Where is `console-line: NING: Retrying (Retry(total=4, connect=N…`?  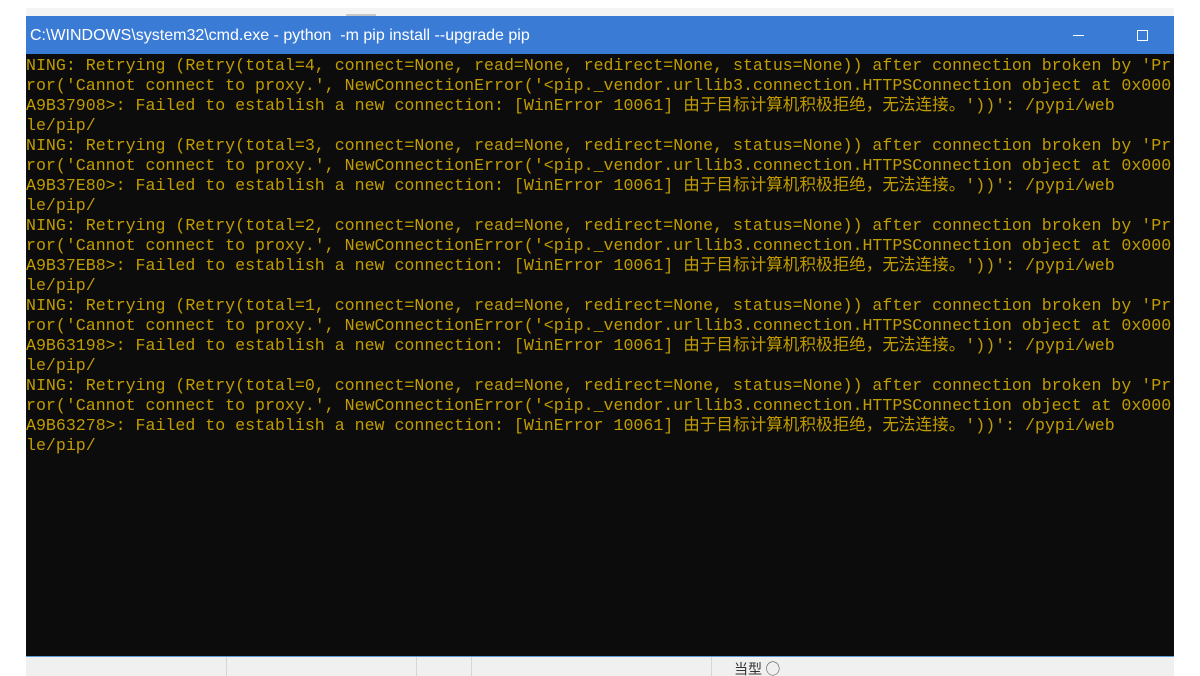 console-line: NING: Retrying (Retry(total=4, connect=N… is located at coordinates (599, 65).